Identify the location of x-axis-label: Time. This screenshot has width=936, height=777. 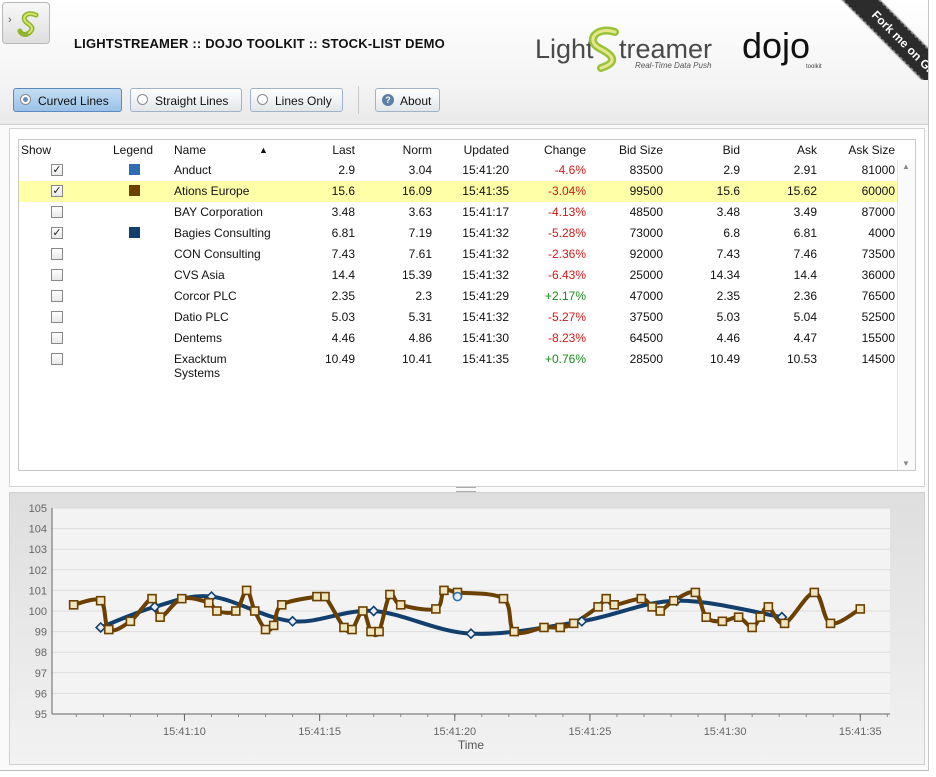
(471, 745).